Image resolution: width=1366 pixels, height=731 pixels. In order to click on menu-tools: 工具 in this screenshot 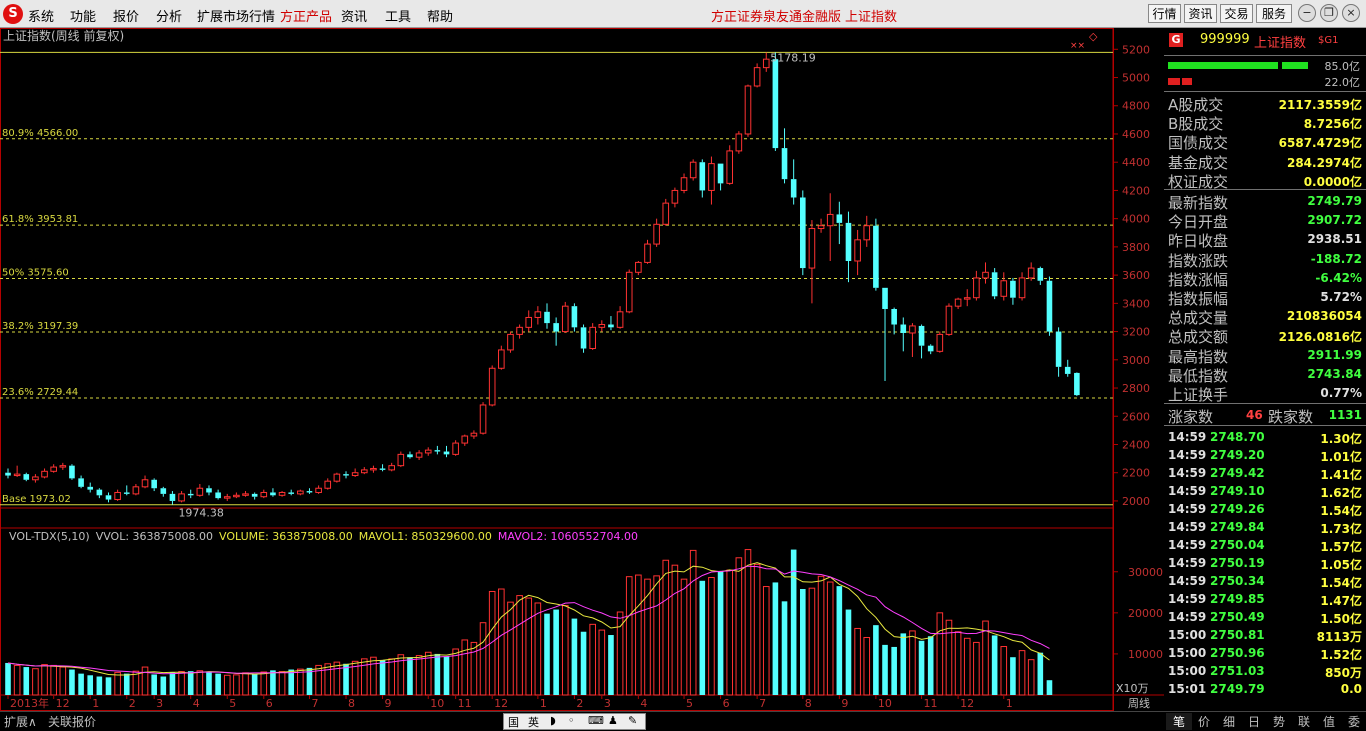, I will do `click(398, 15)`.